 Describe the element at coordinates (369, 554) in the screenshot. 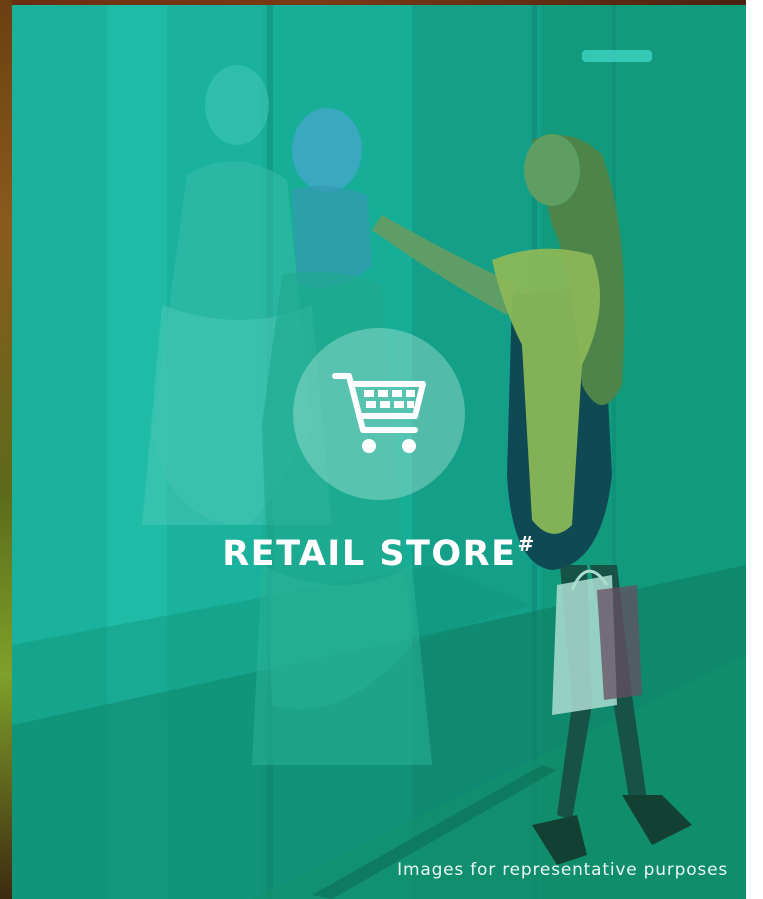

I see `banner-title-text: RETAIL STORE` at that location.